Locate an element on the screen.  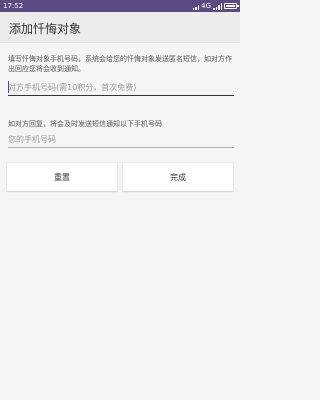
cell-signal-icon is located at coordinates (217, 6).